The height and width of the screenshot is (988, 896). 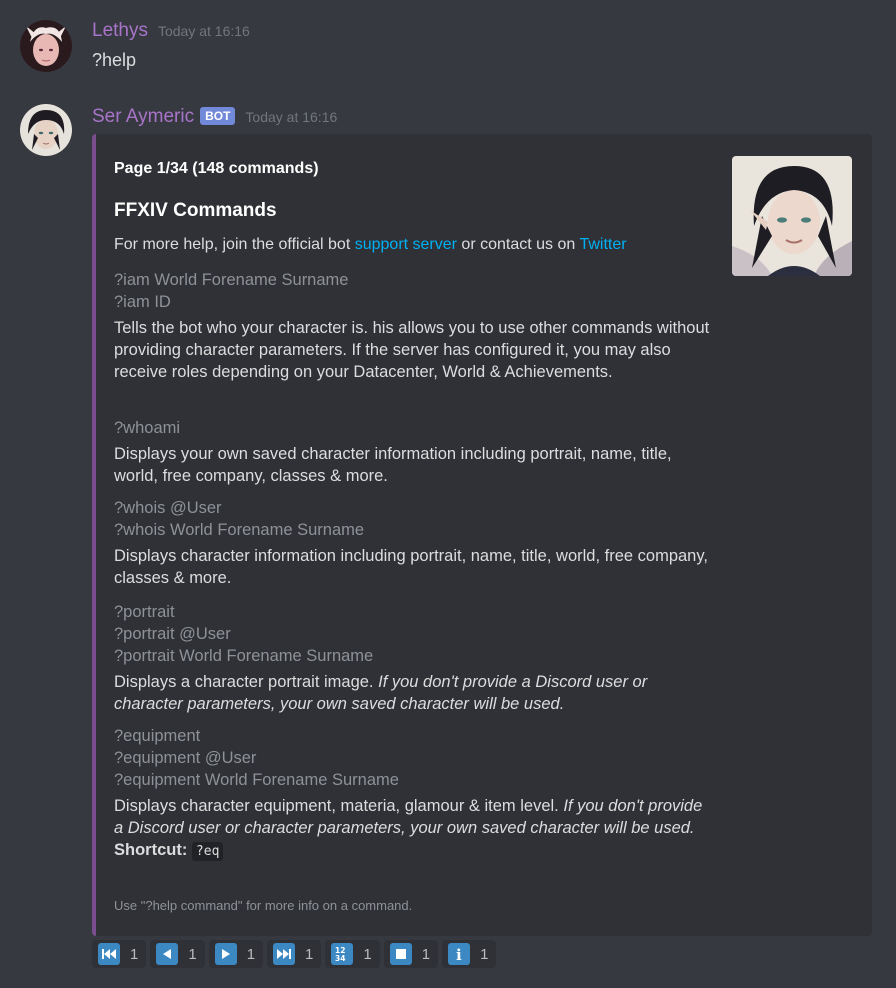 I want to click on reaction-last-page: 1, so click(x=294, y=954).